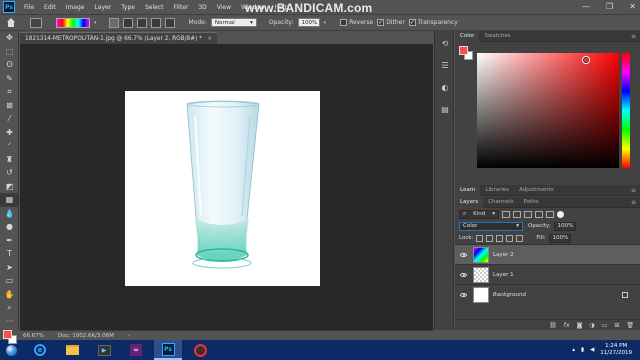 The height and width of the screenshot is (360, 640). What do you see at coordinates (560, 214) in the screenshot?
I see `filter-toggle` at bounding box center [560, 214].